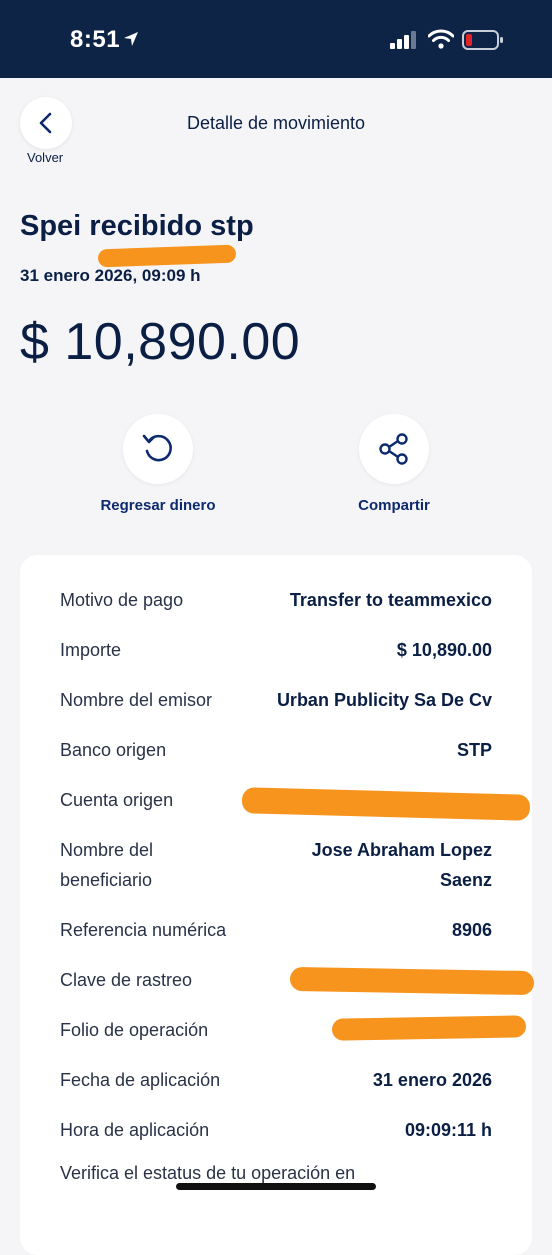 Image resolution: width=552 pixels, height=1255 pixels. What do you see at coordinates (276, 39) in the screenshot?
I see `status-bar: 8:51` at bounding box center [276, 39].